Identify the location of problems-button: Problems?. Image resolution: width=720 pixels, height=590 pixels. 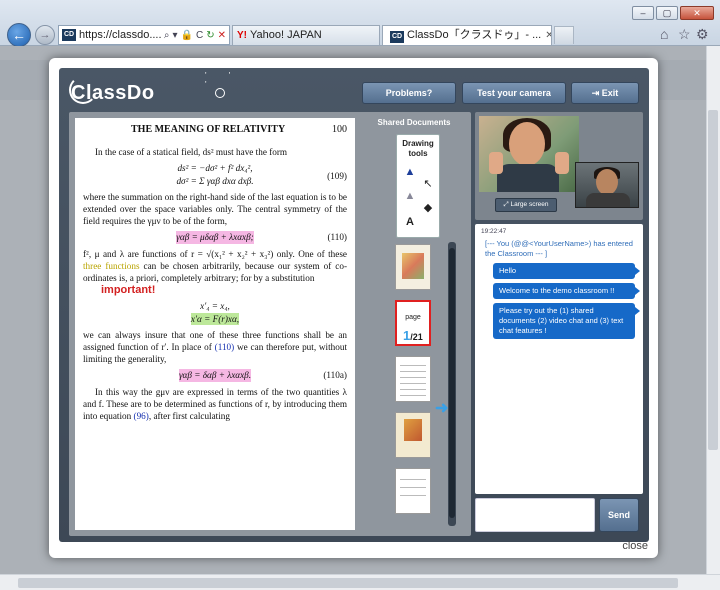
(409, 93).